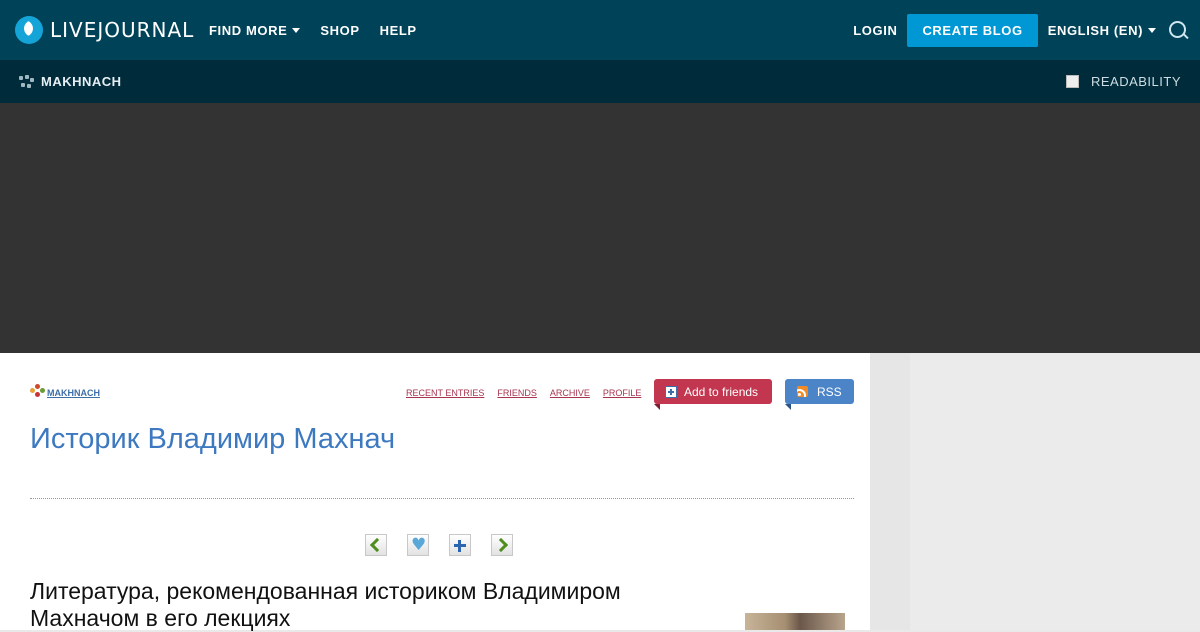 The height and width of the screenshot is (632, 1200). Describe the element at coordinates (212, 439) in the screenshot. I see `journal-title: Историк Владимир Махнач` at that location.